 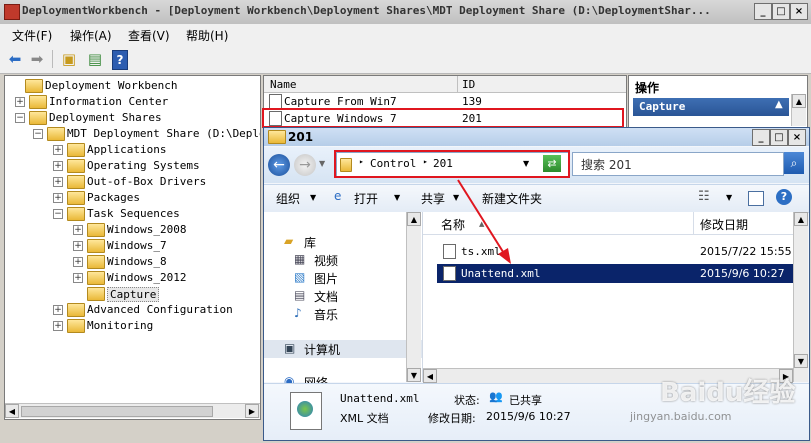 I want to click on watermark-brand: Baidu经验, so click(x=728, y=393).